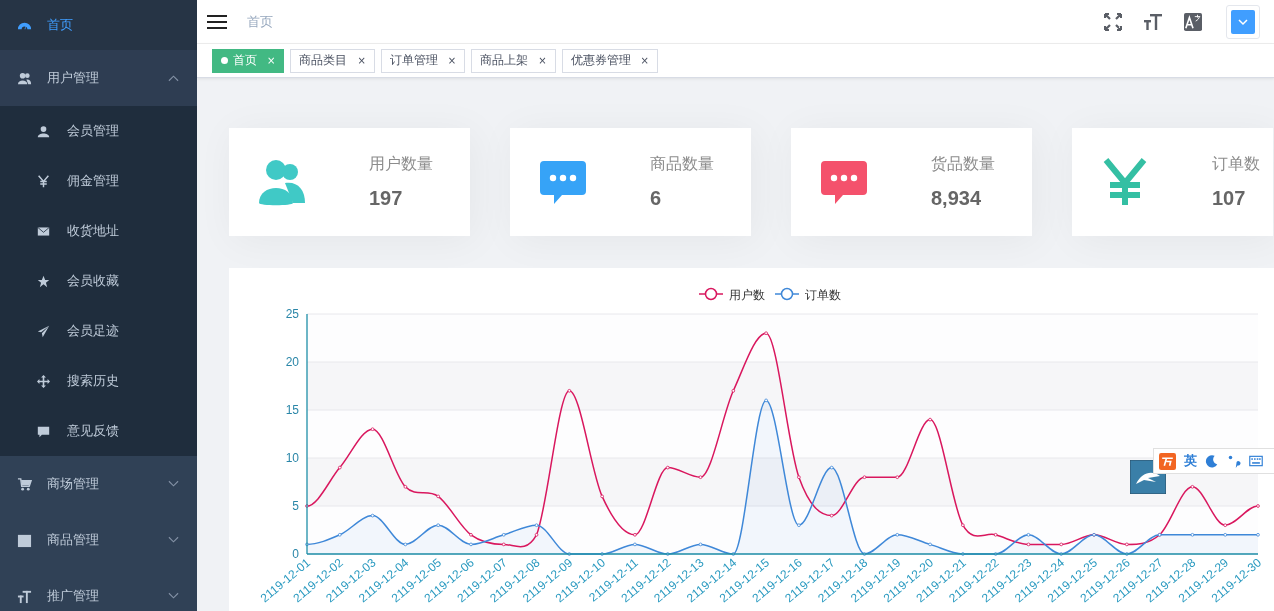  Describe the element at coordinates (43, 381) in the screenshot. I see `move-icon` at that location.